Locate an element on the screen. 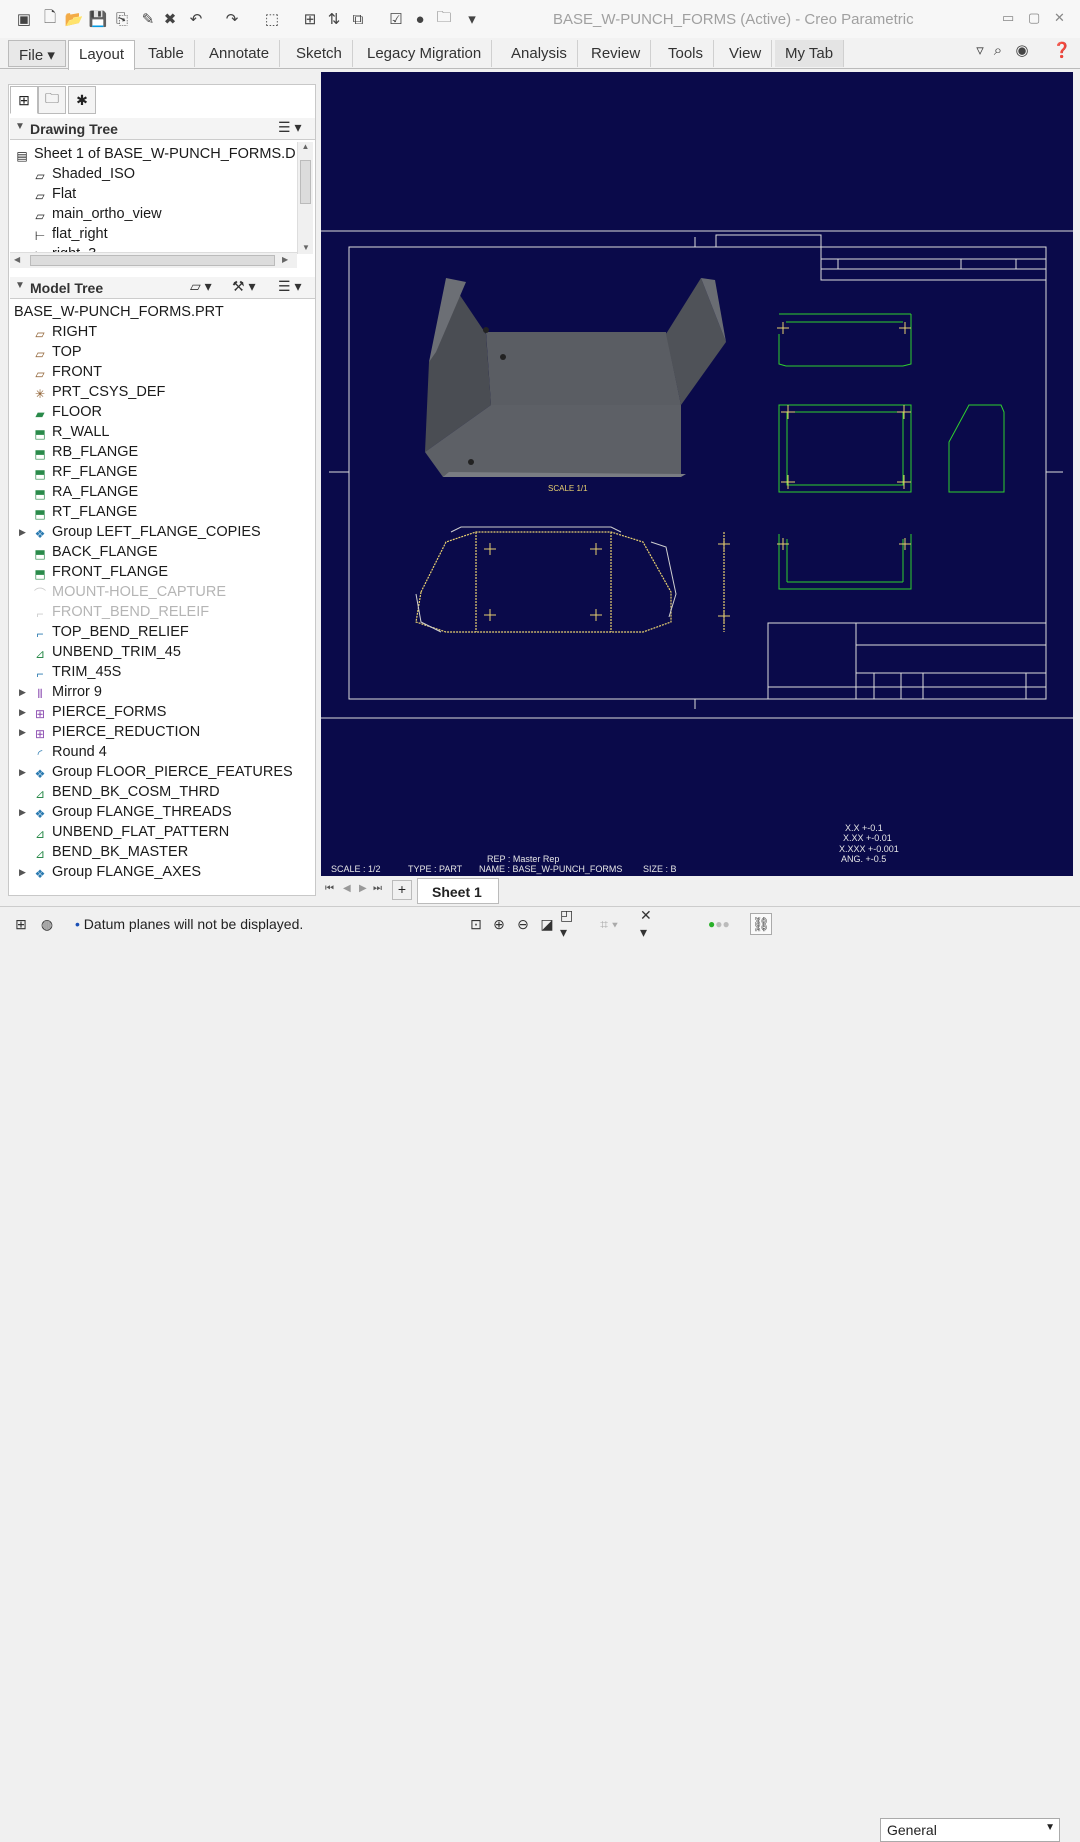 This screenshot has height=1842, width=1080. tree-row: ⬒ FRONT_FLANGE is located at coordinates (100, 572).